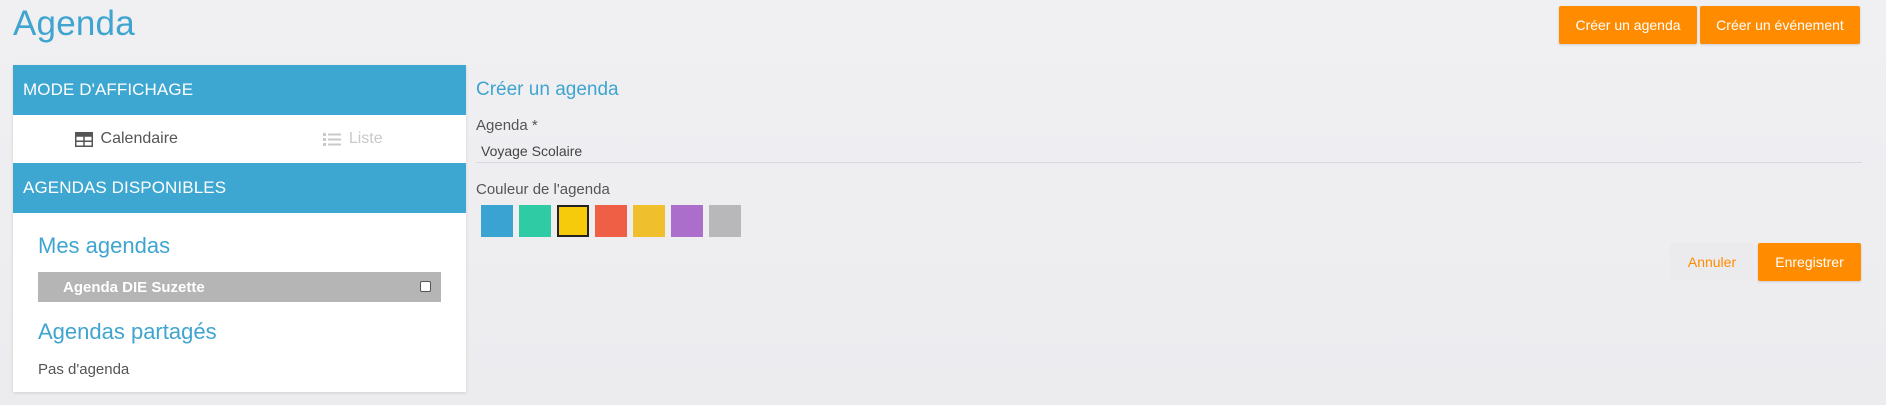 Image resolution: width=1886 pixels, height=405 pixels. What do you see at coordinates (134, 287) in the screenshot?
I see `agenda-item-label: Agenda DIE Suzette` at bounding box center [134, 287].